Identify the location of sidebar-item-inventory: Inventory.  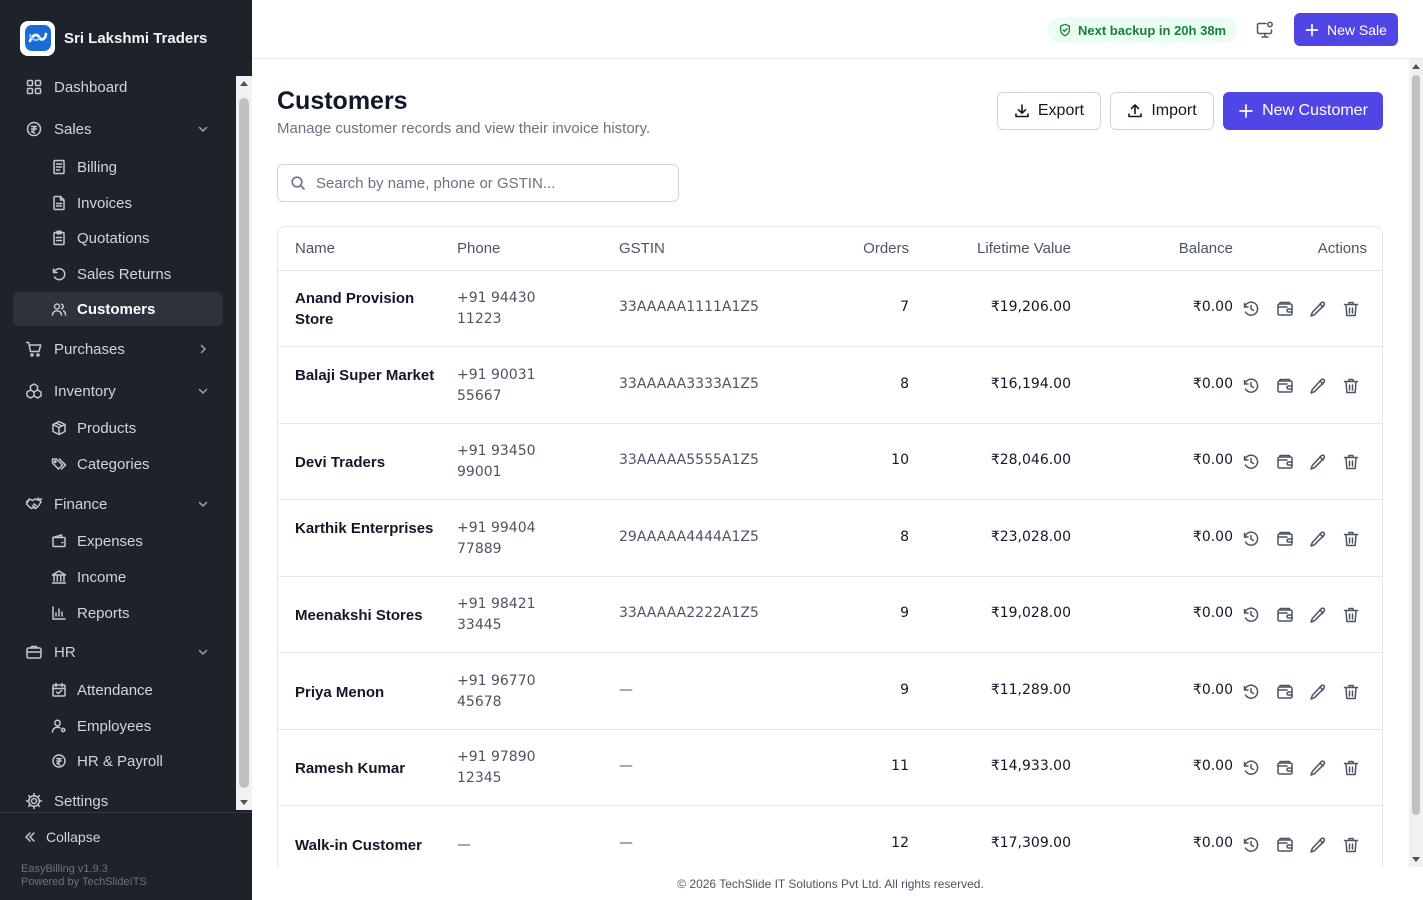
(118, 391).